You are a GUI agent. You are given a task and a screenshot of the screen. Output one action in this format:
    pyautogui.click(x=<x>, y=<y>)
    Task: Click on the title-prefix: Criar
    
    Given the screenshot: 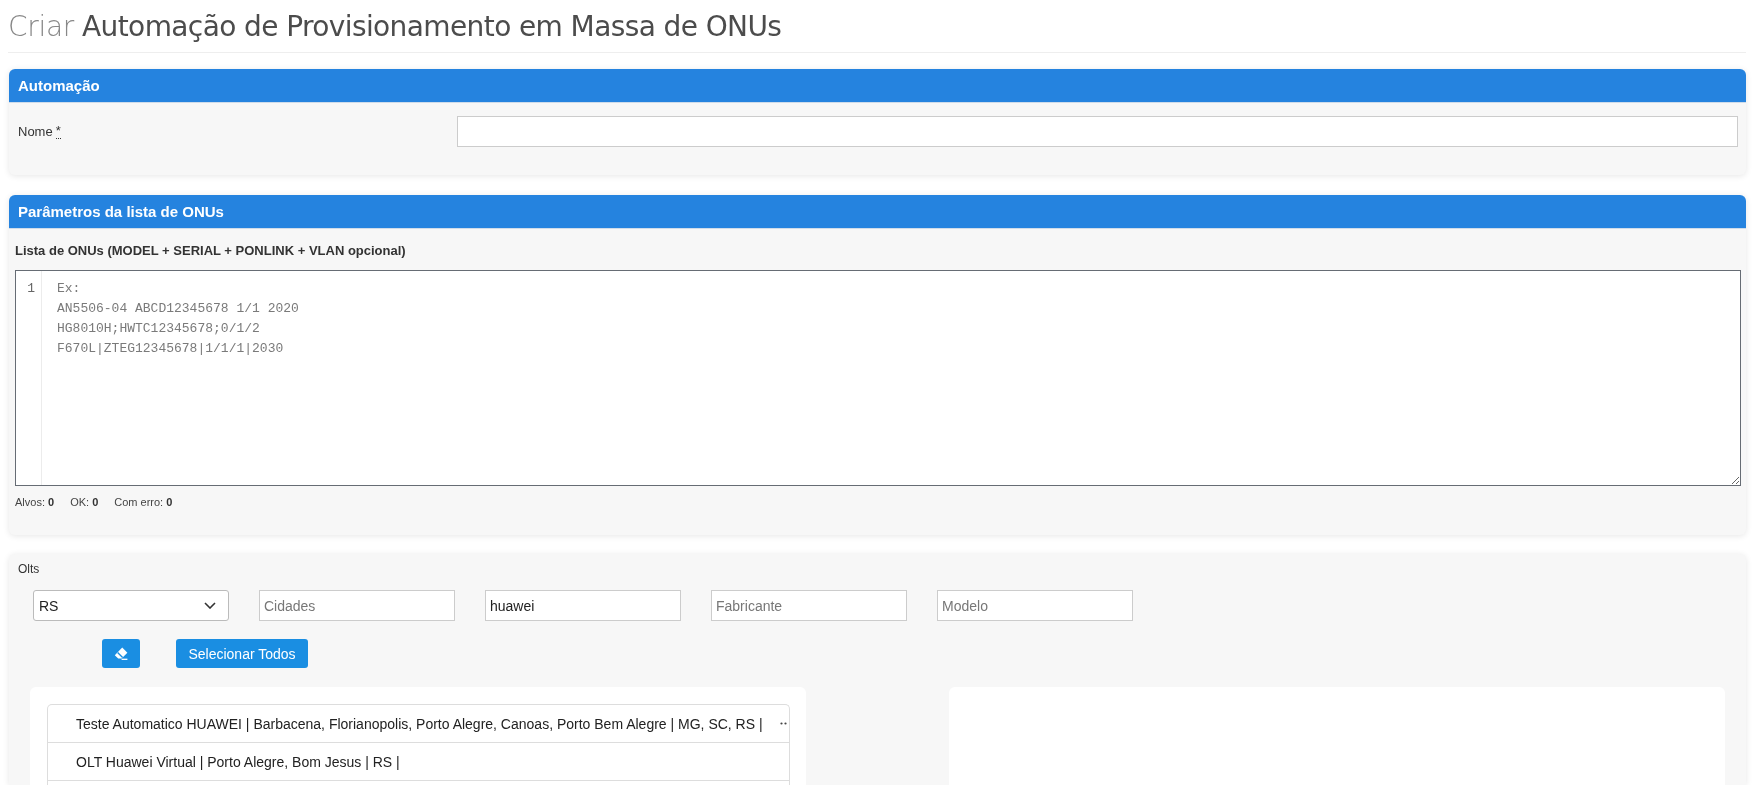 What is the action you would take?
    pyautogui.click(x=41, y=26)
    